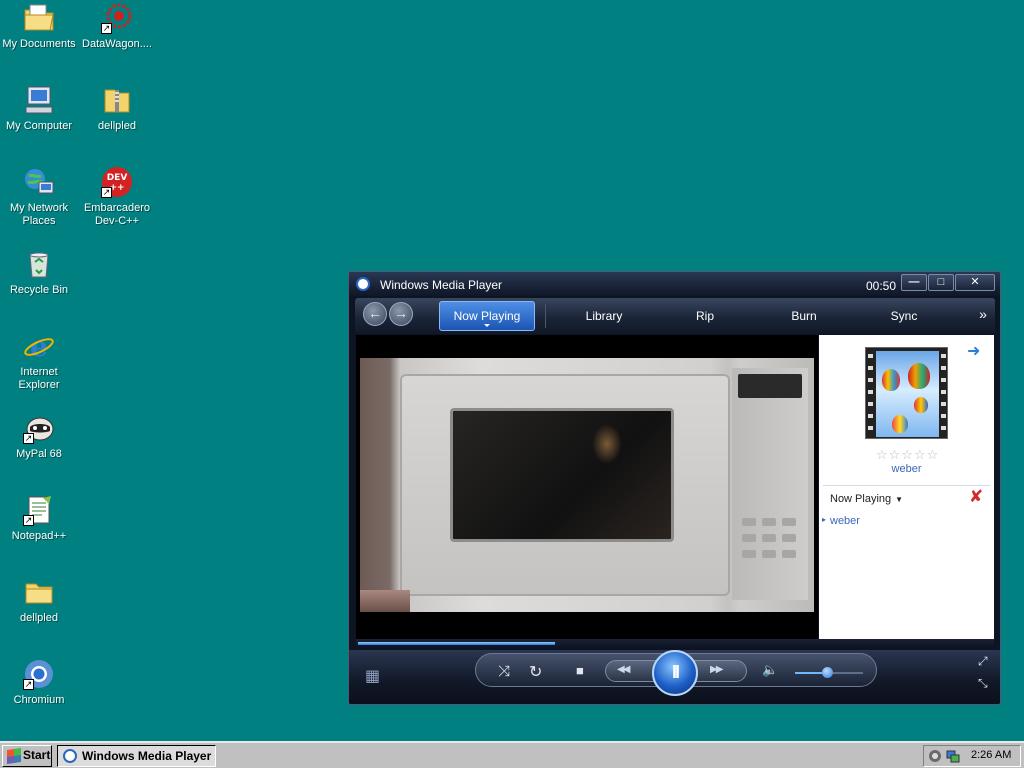 The height and width of the screenshot is (768, 1024). I want to click on desktop-icon-my-network-places: My Network Places, so click(39, 197).